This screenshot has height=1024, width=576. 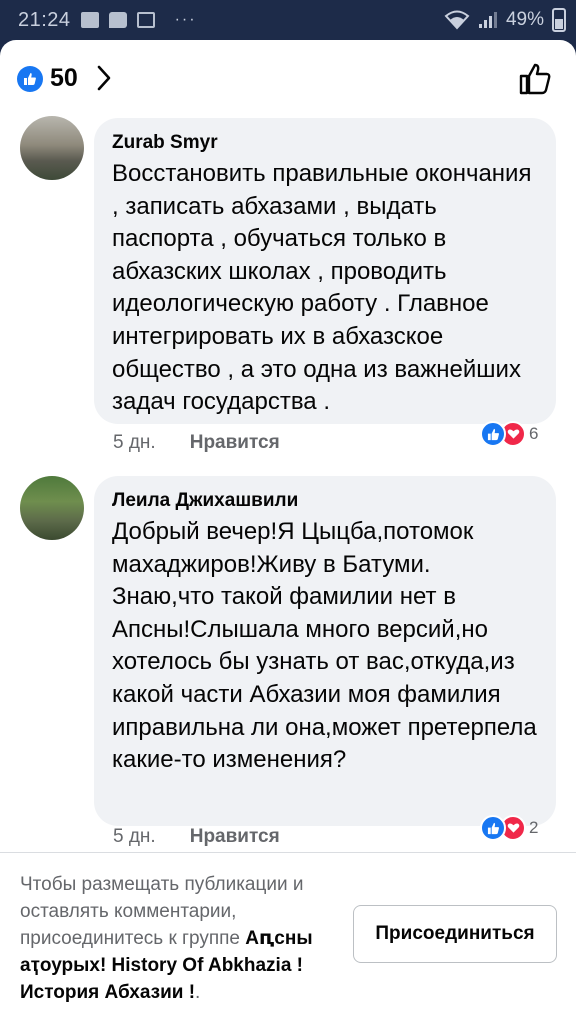 What do you see at coordinates (509, 828) in the screenshot?
I see `comment-reactions: 2` at bounding box center [509, 828].